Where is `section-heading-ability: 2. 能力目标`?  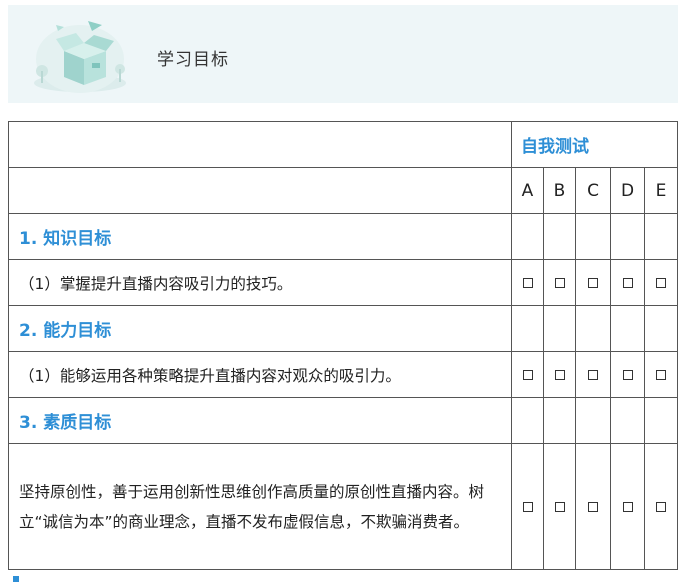 section-heading-ability: 2. 能力目标 is located at coordinates (260, 328).